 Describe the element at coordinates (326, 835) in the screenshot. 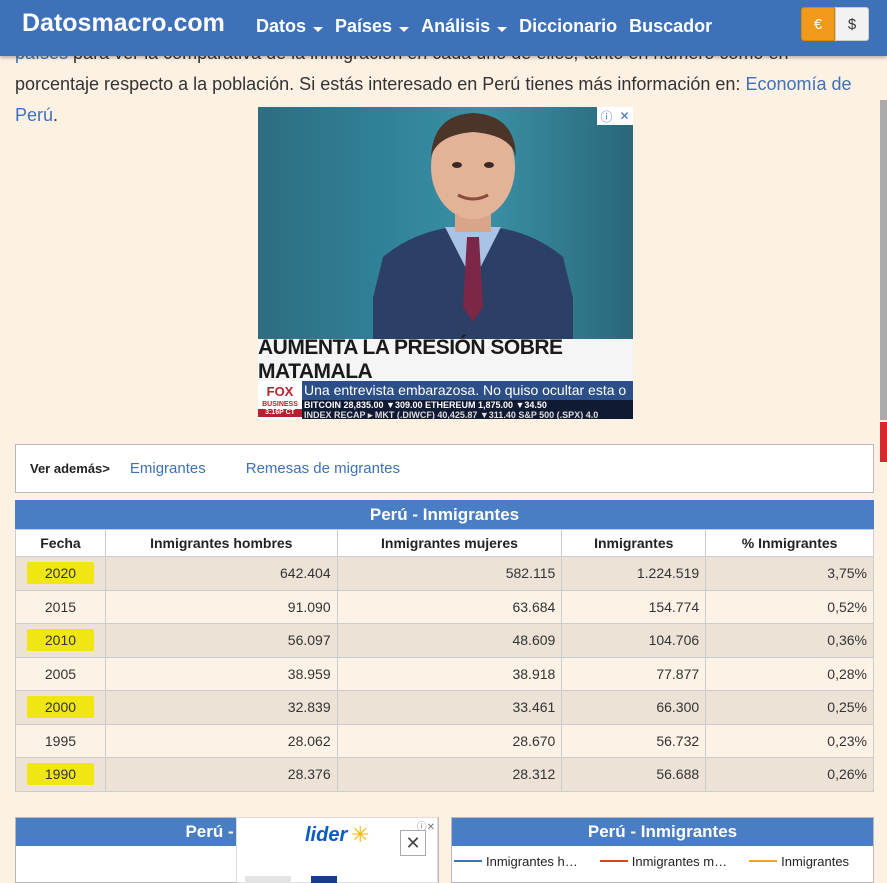

I see `ad-lider-brand: lider` at that location.